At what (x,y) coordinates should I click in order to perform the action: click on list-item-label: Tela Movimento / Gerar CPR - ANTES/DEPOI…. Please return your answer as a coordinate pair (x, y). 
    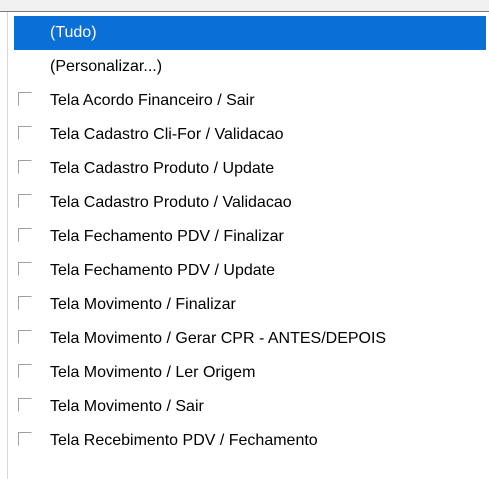
    Looking at the image, I should click on (218, 338).